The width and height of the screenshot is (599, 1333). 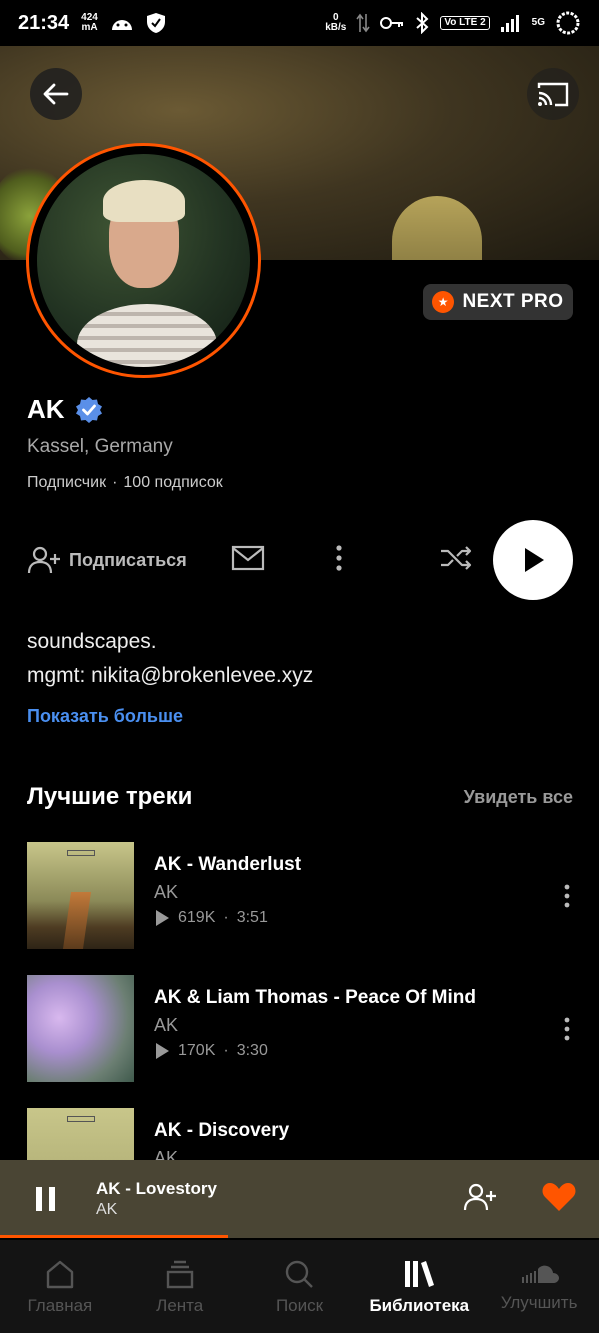 I want to click on feed-icon, so click(x=179, y=1274).